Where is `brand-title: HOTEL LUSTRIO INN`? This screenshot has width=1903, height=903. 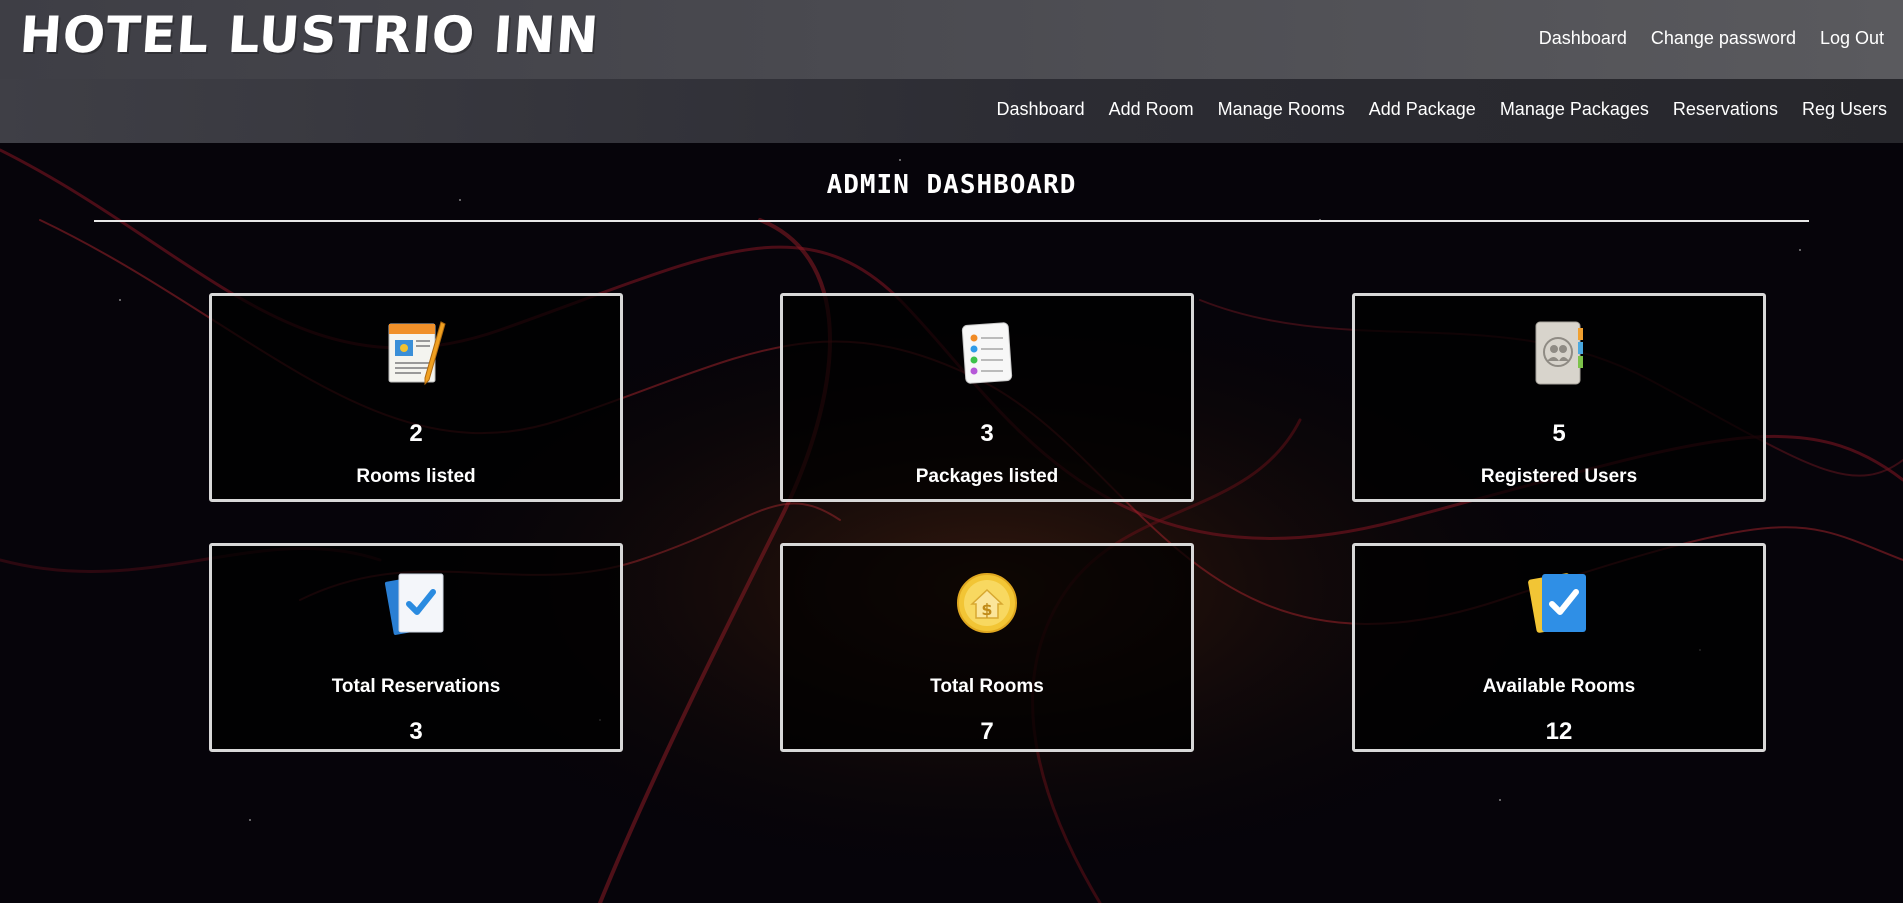 brand-title: HOTEL LUSTRIO INN is located at coordinates (309, 35).